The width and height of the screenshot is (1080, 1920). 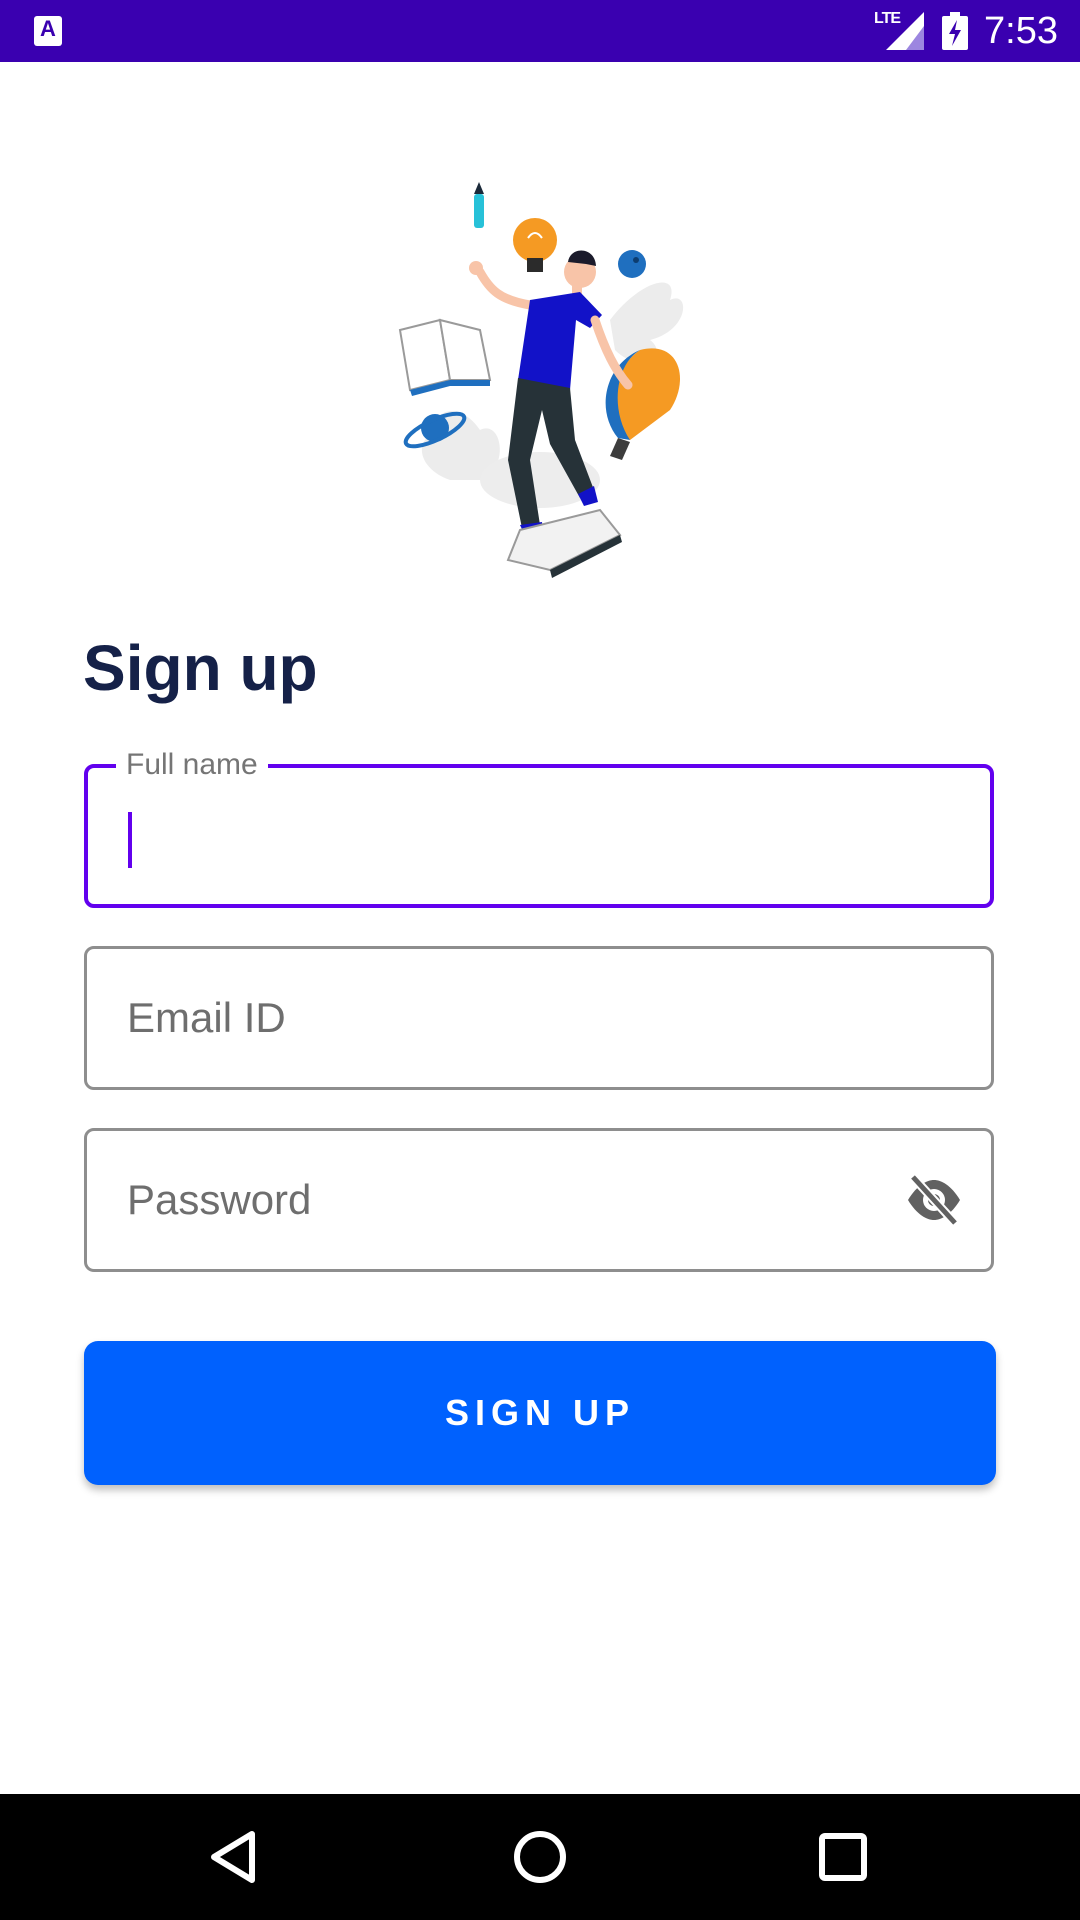 What do you see at coordinates (905, 31) in the screenshot?
I see `signal-icon` at bounding box center [905, 31].